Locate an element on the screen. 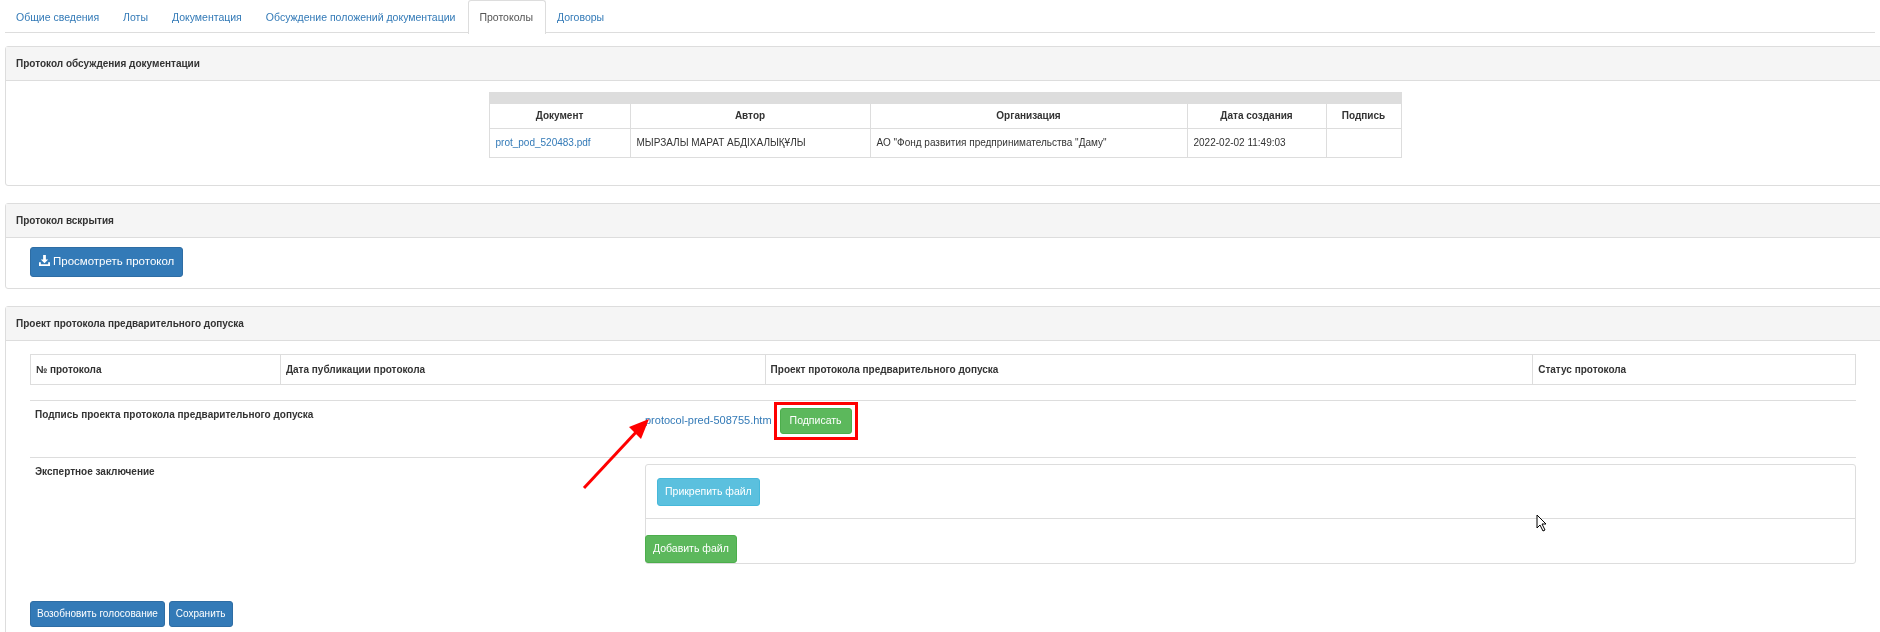 Image resolution: width=1880 pixels, height=632 pixels. field-label: Экспертное заключение is located at coordinates (95, 471).